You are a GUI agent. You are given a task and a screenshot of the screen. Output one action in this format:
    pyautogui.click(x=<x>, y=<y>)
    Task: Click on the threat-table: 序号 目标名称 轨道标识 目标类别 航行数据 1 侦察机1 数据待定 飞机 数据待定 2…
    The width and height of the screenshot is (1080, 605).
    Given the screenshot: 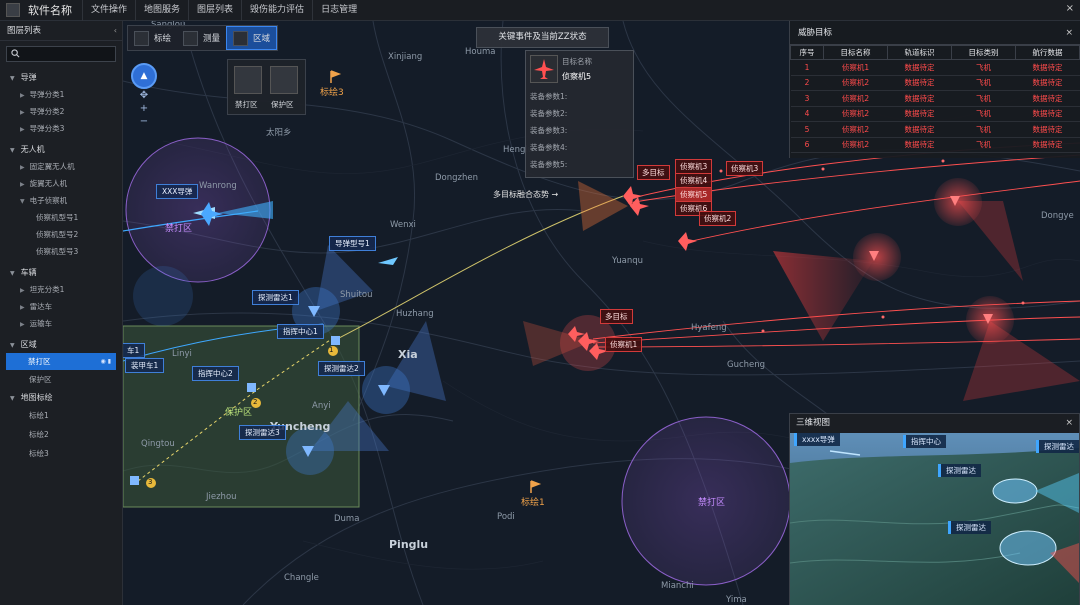 What is the action you would take?
    pyautogui.click(x=934, y=99)
    